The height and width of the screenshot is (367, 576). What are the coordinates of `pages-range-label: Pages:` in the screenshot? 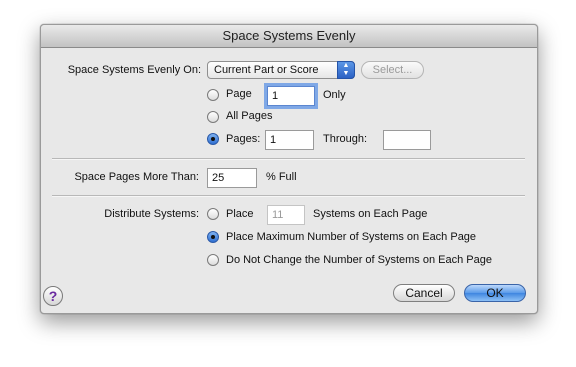 It's located at (243, 139).